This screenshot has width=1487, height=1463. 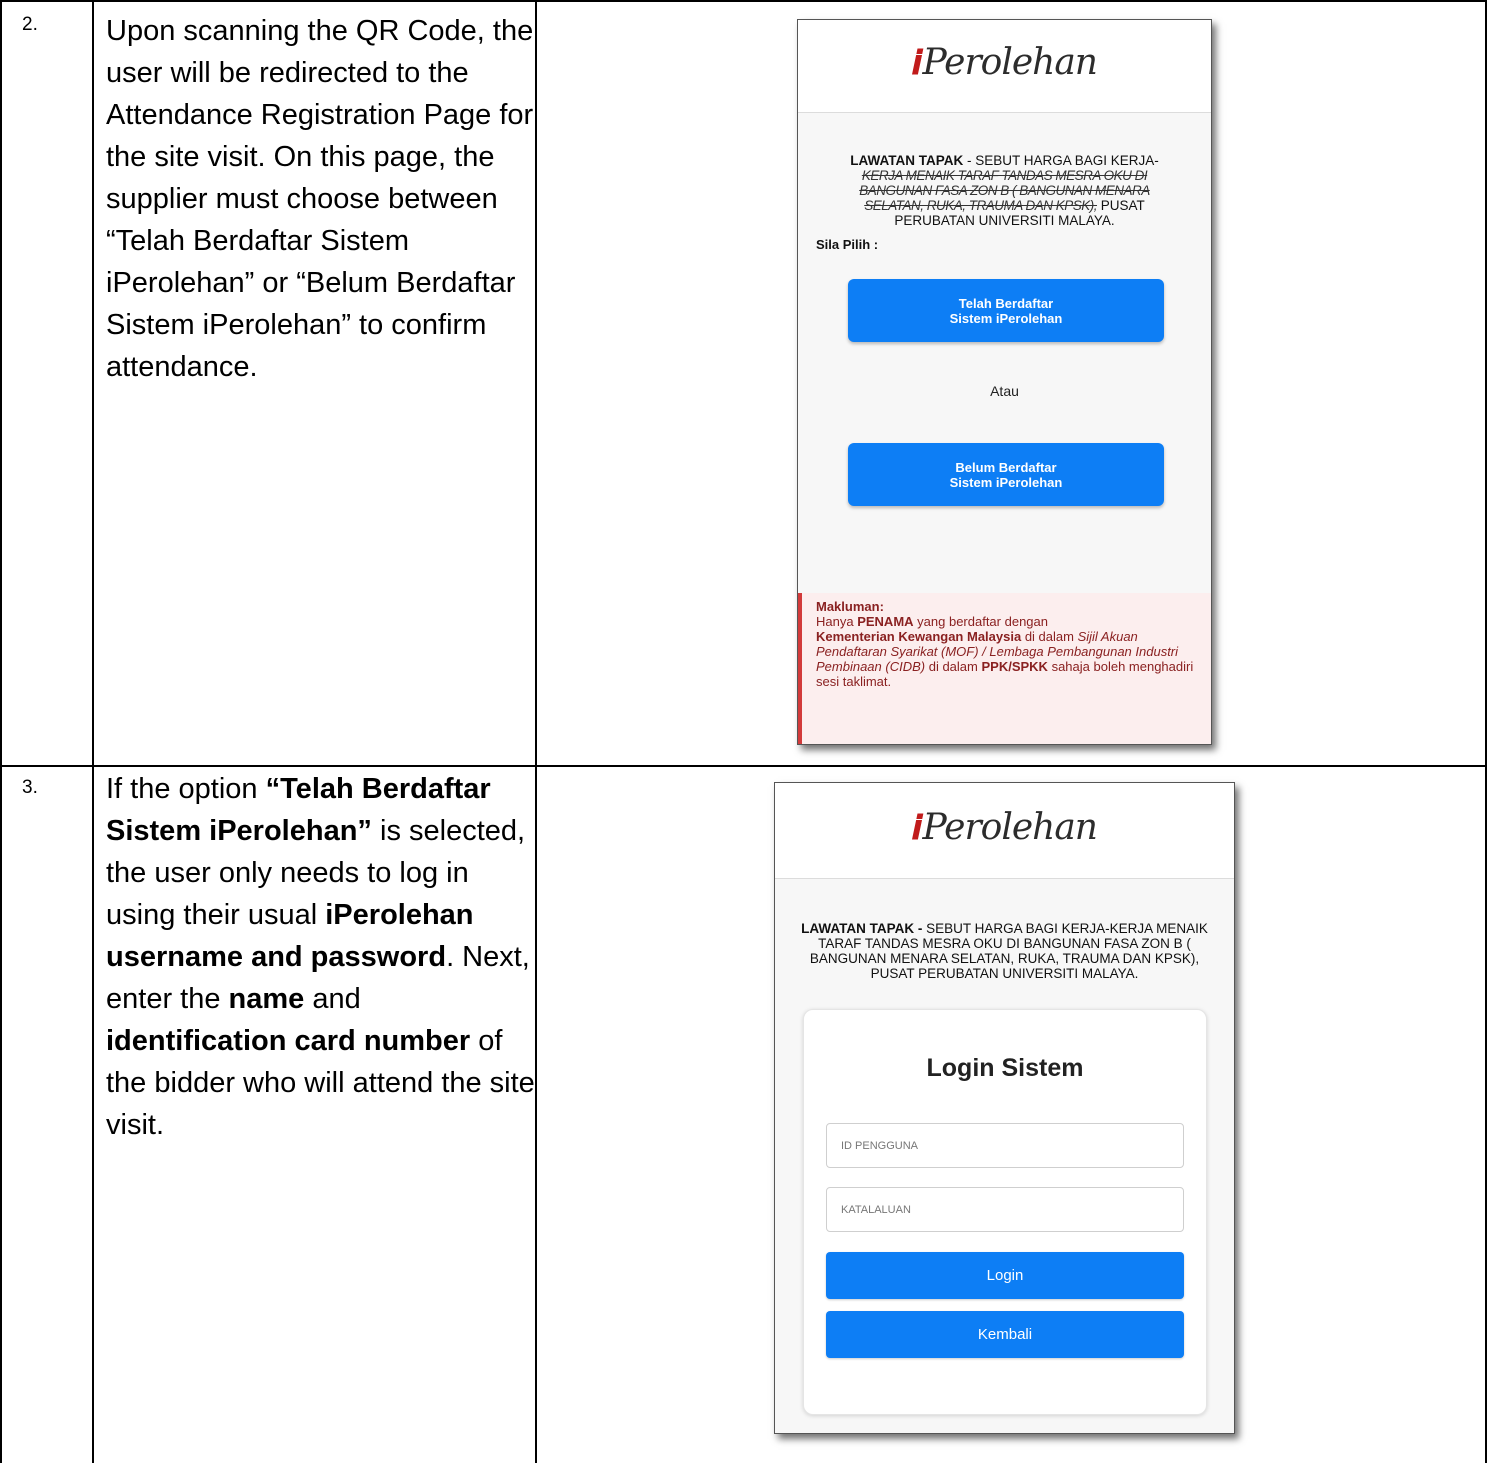 I want to click on login-title: Login Sistem, so click(x=1005, y=1068).